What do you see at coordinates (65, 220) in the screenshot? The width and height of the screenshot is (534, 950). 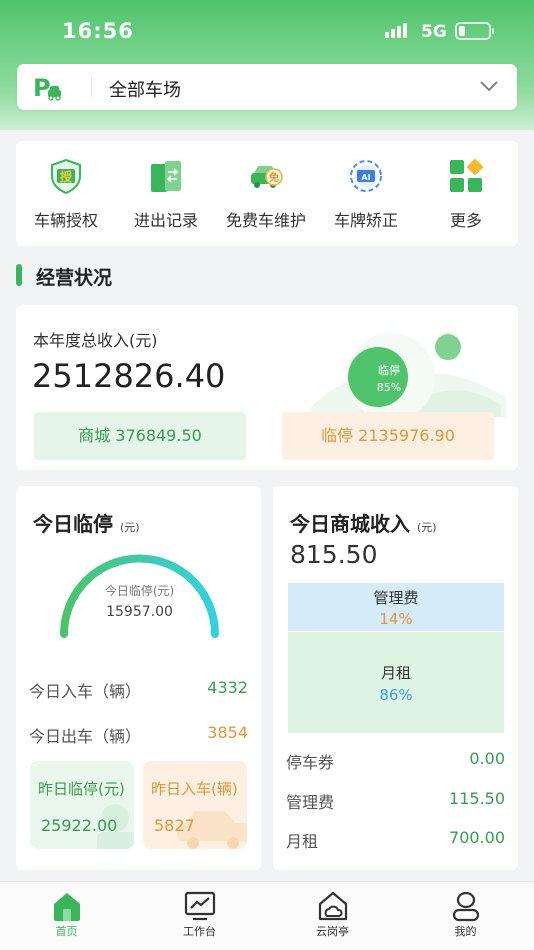 I see `quick-action-label: 车辆授权` at bounding box center [65, 220].